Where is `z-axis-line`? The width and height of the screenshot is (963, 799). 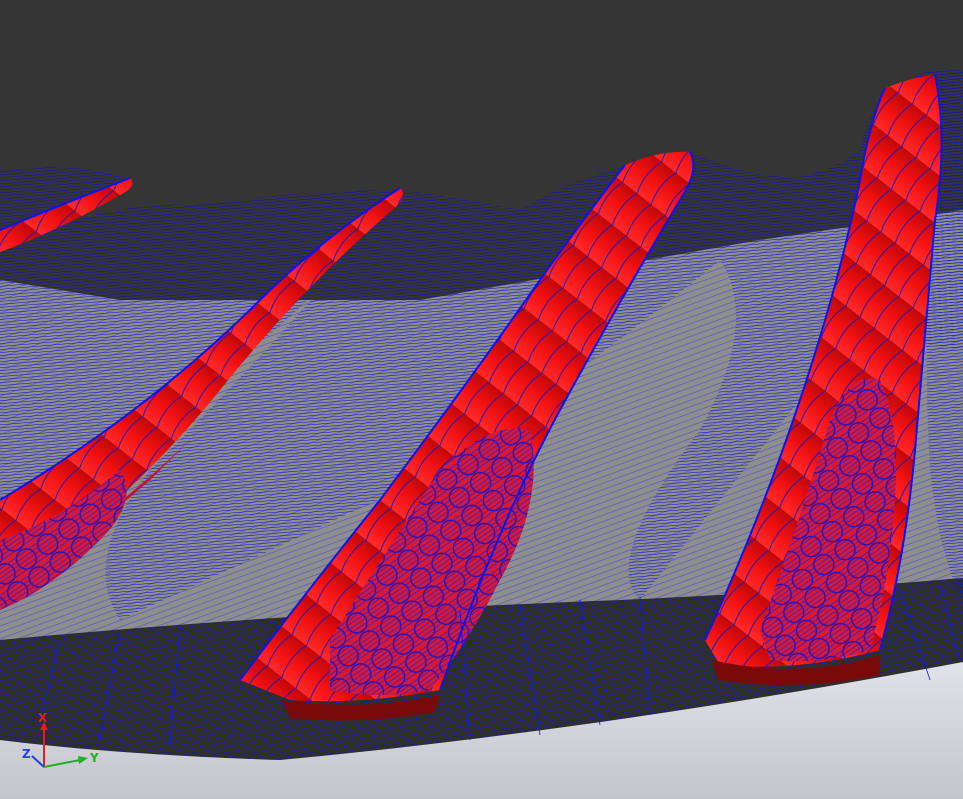 z-axis-line is located at coordinates (38, 761).